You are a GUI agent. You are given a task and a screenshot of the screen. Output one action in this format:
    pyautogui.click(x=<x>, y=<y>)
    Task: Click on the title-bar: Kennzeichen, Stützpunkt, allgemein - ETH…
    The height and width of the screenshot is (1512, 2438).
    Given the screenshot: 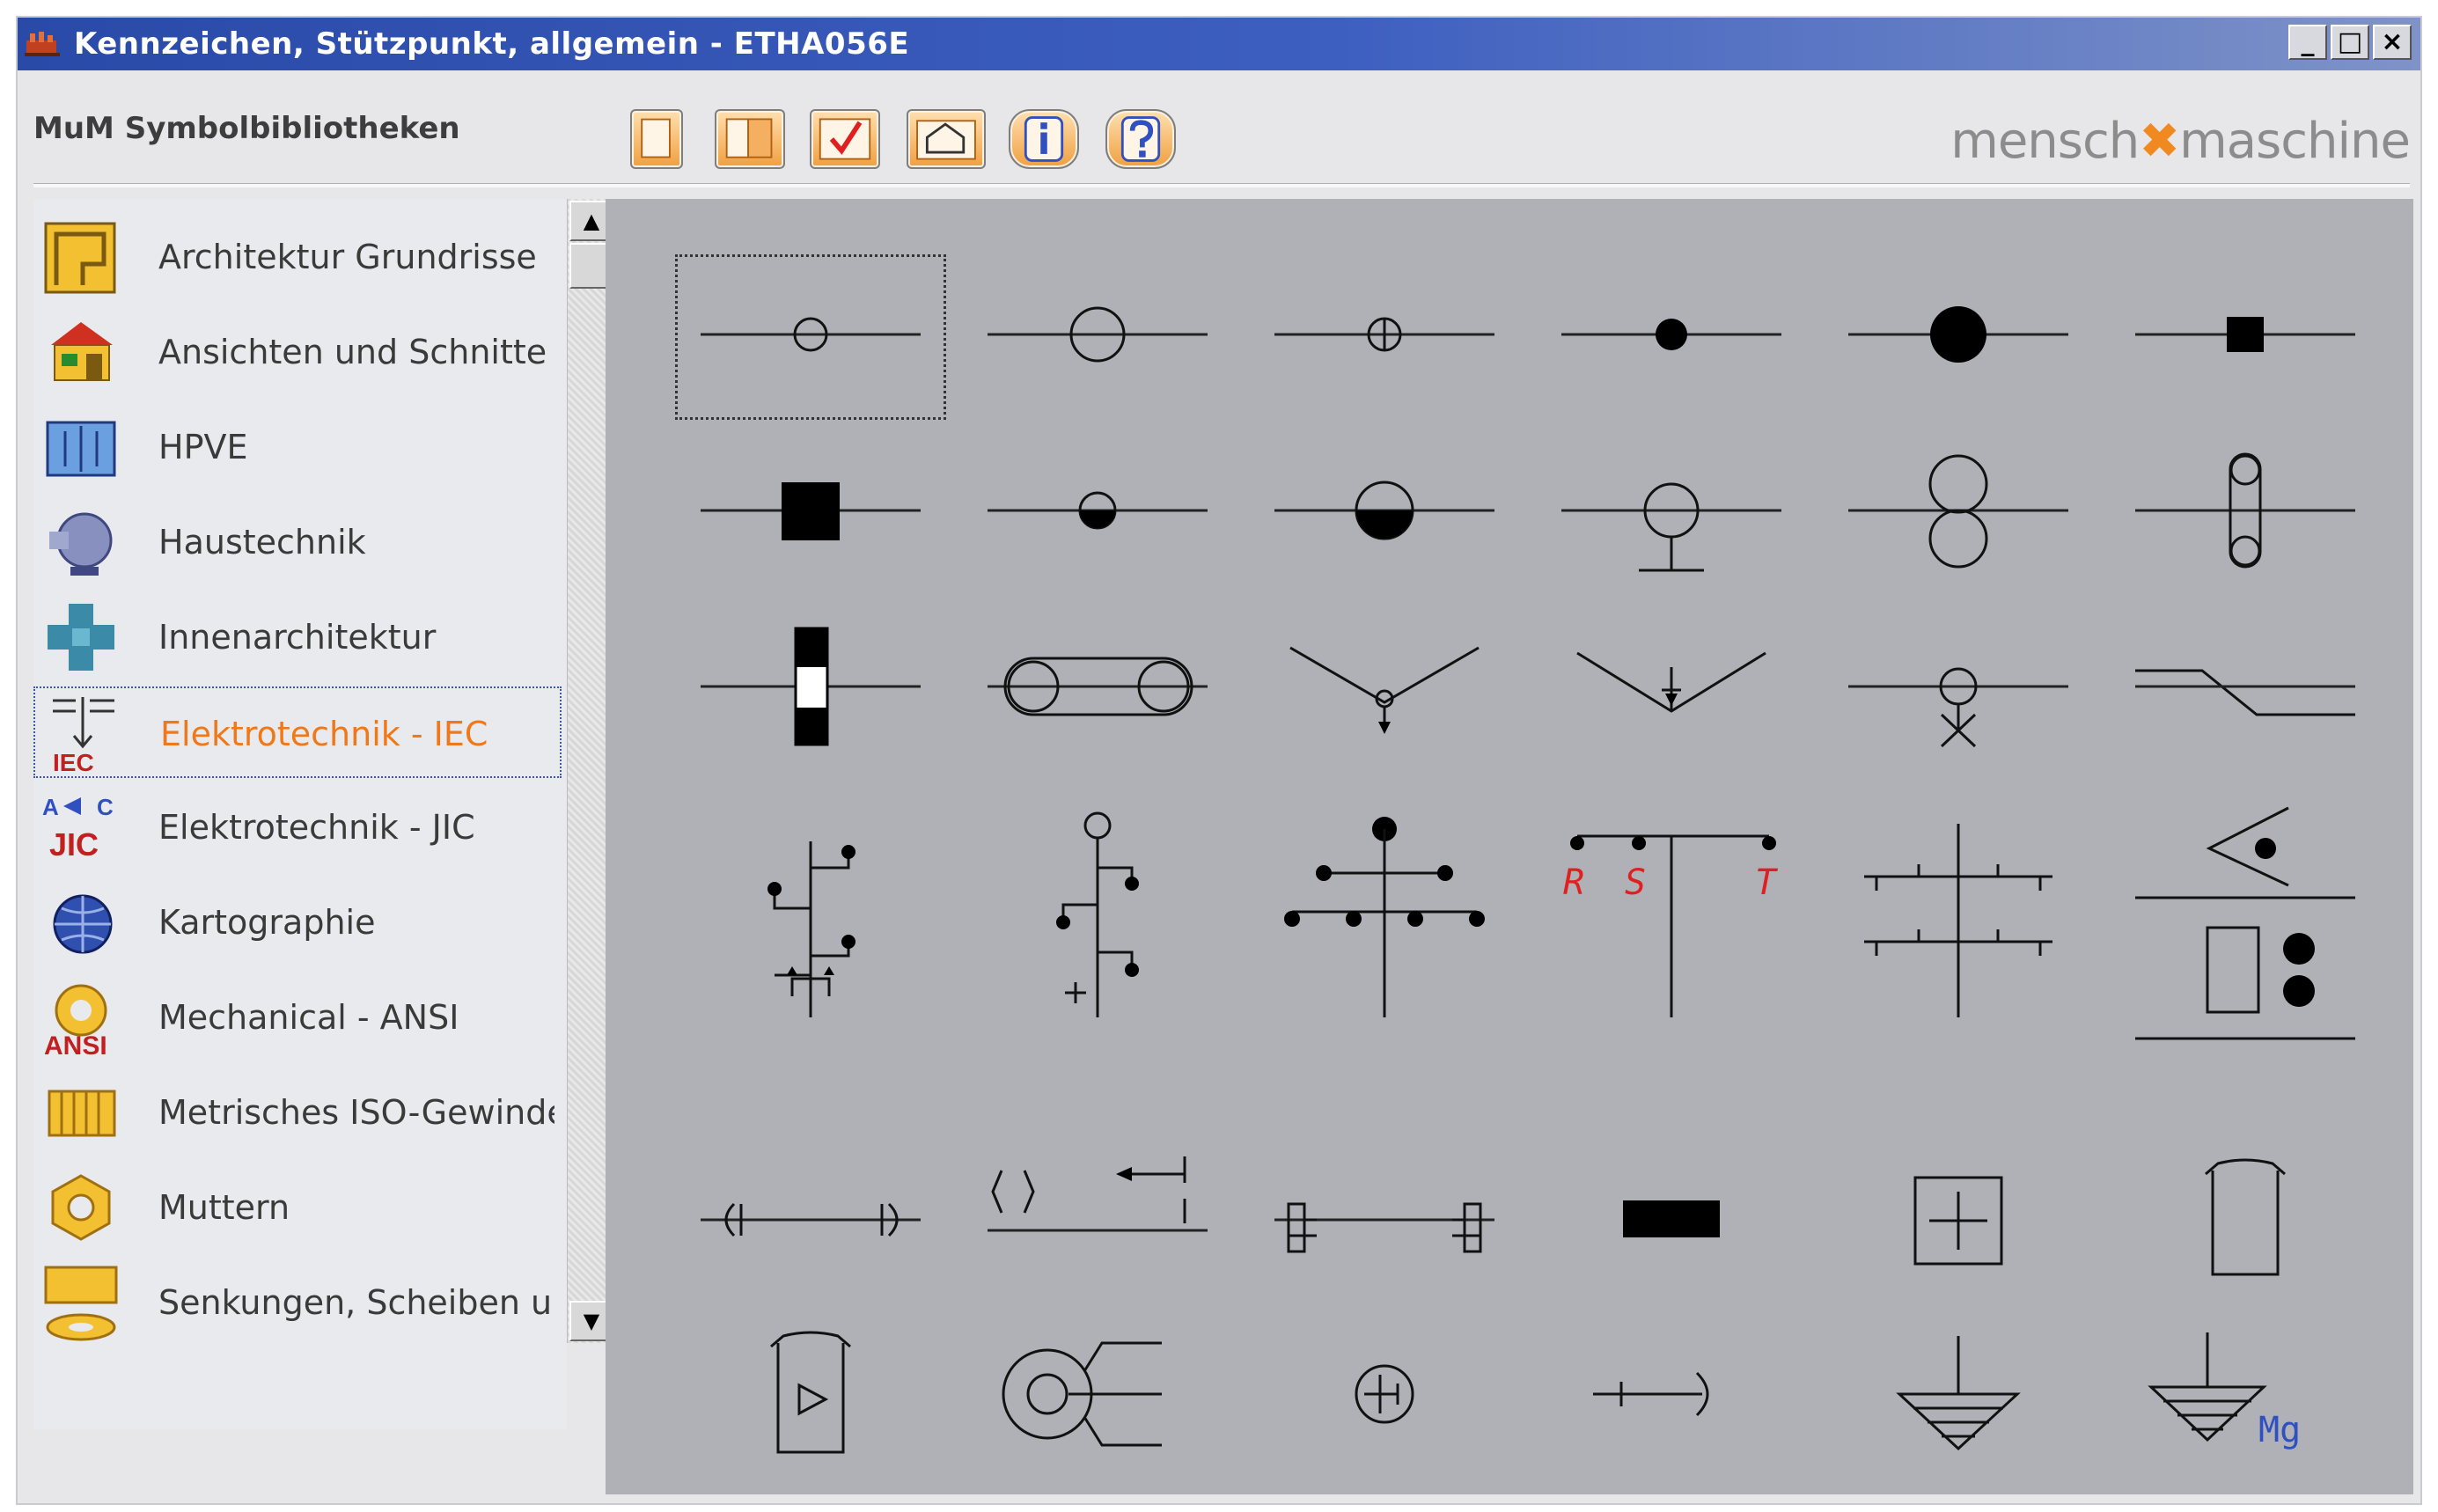 What is the action you would take?
    pyautogui.click(x=1219, y=44)
    